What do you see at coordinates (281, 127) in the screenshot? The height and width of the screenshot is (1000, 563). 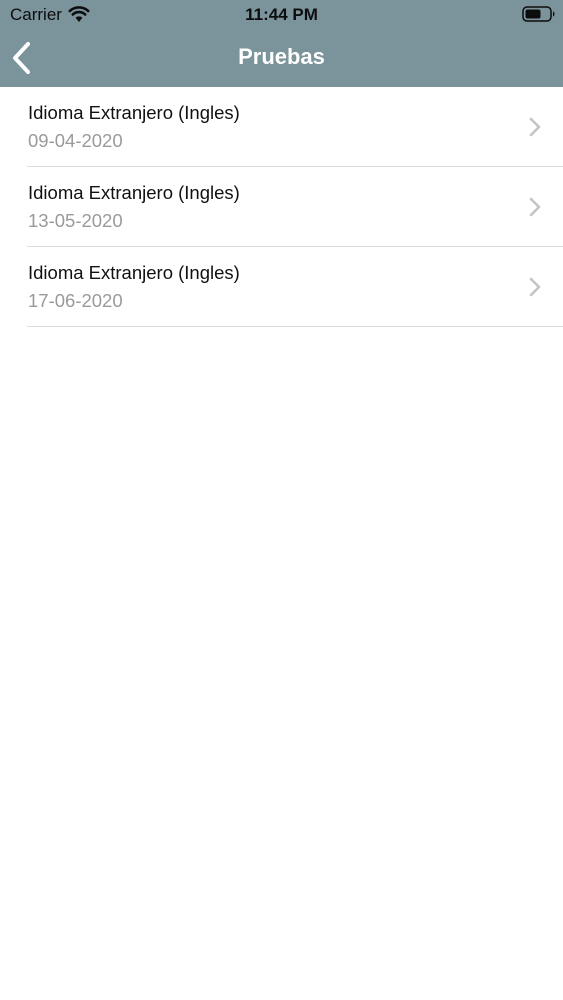 I see `list-item: Idioma Extranjero (Ingles) 09-04-2020` at bounding box center [281, 127].